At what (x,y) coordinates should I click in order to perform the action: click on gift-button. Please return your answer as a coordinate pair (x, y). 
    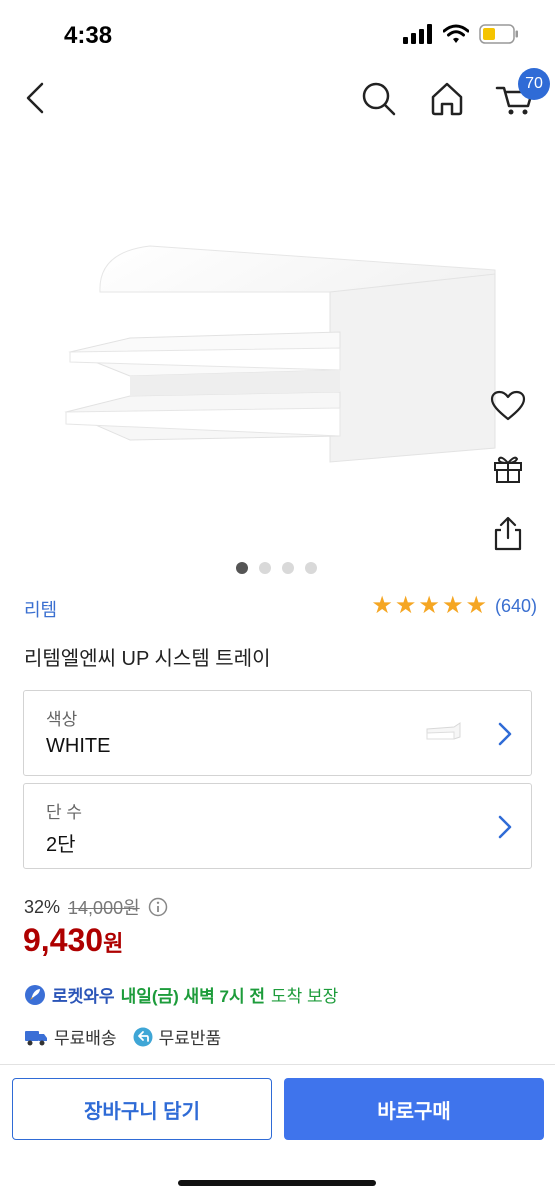
    Looking at the image, I should click on (508, 468).